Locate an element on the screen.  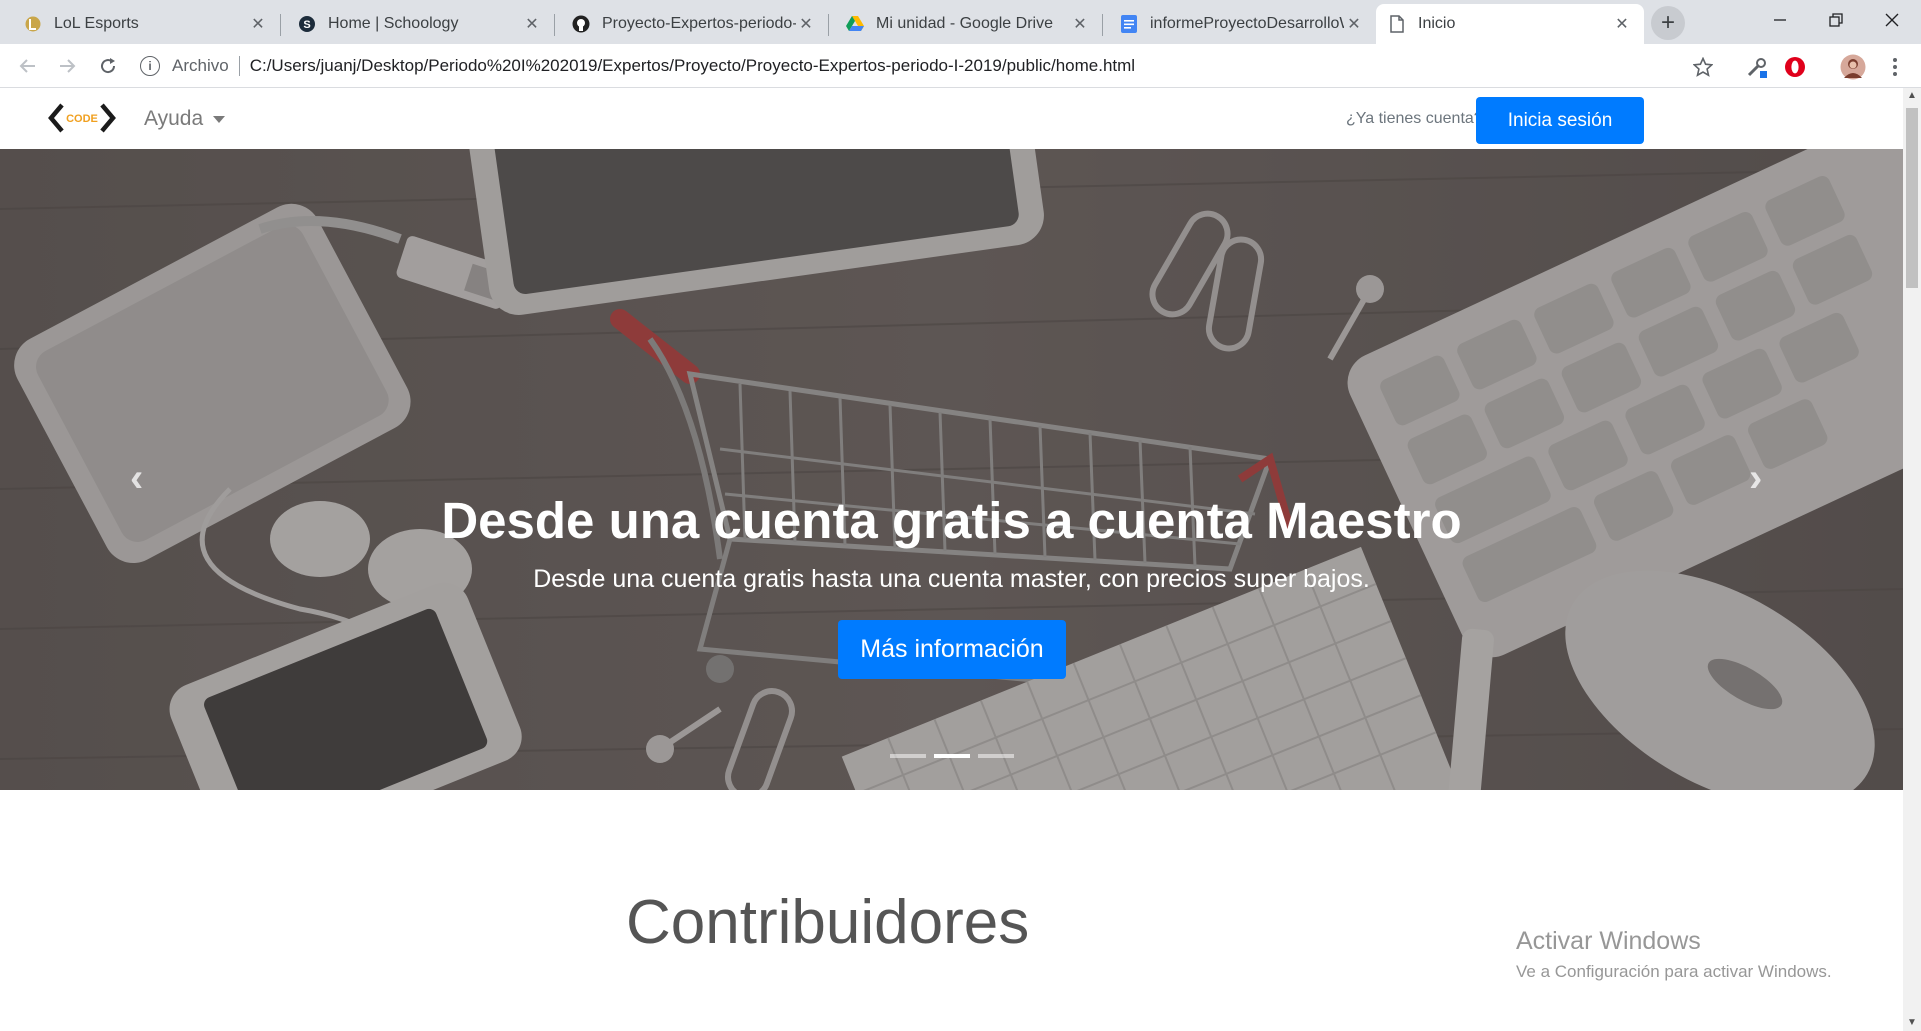
carousel-indicators is located at coordinates (951, 756).